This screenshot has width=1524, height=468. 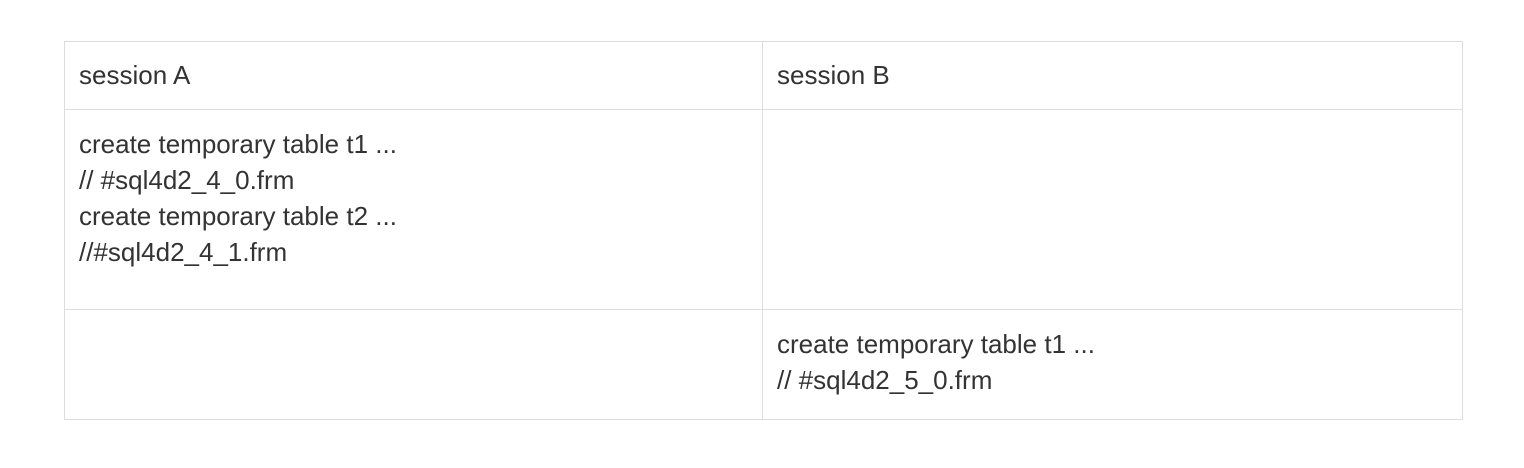 What do you see at coordinates (413, 75) in the screenshot?
I see `header-session-a: session A` at bounding box center [413, 75].